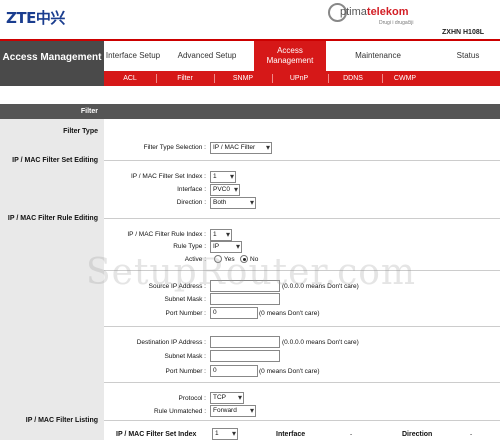  I want to click on filter-type-select: IP / MAC Filter ▾, so click(241, 148).